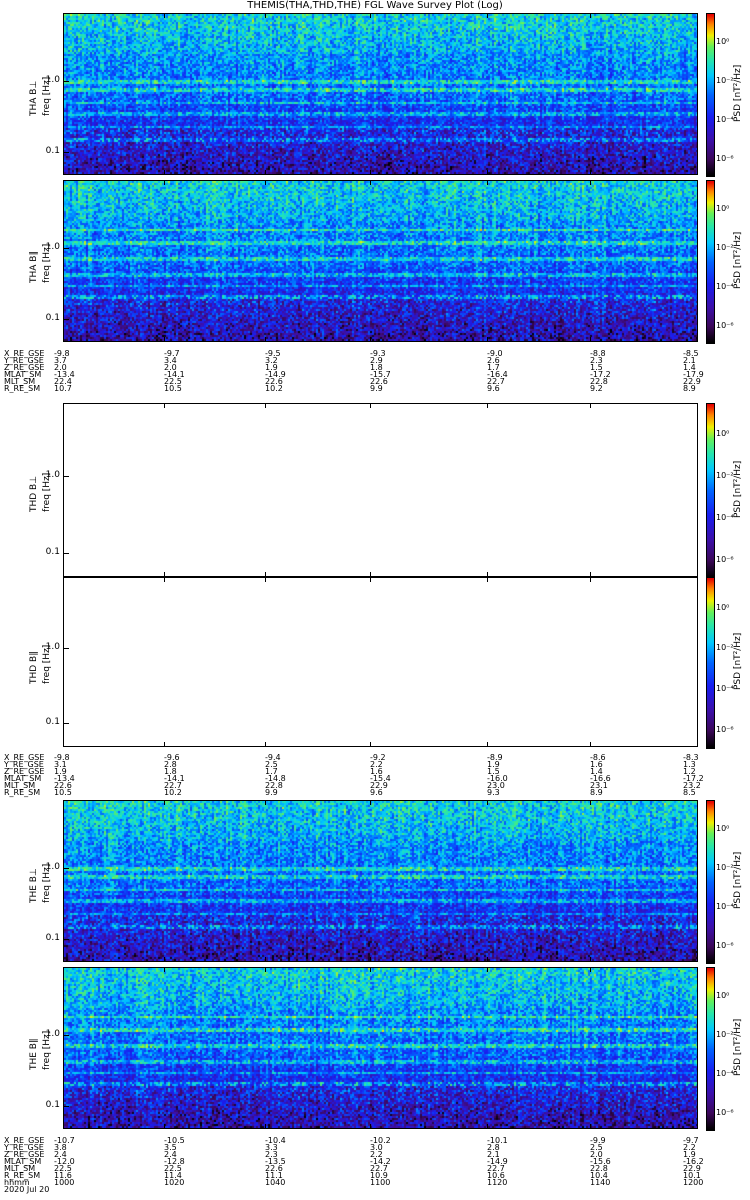  I want to click on ephemeris-value: 1040, so click(275, 1182).